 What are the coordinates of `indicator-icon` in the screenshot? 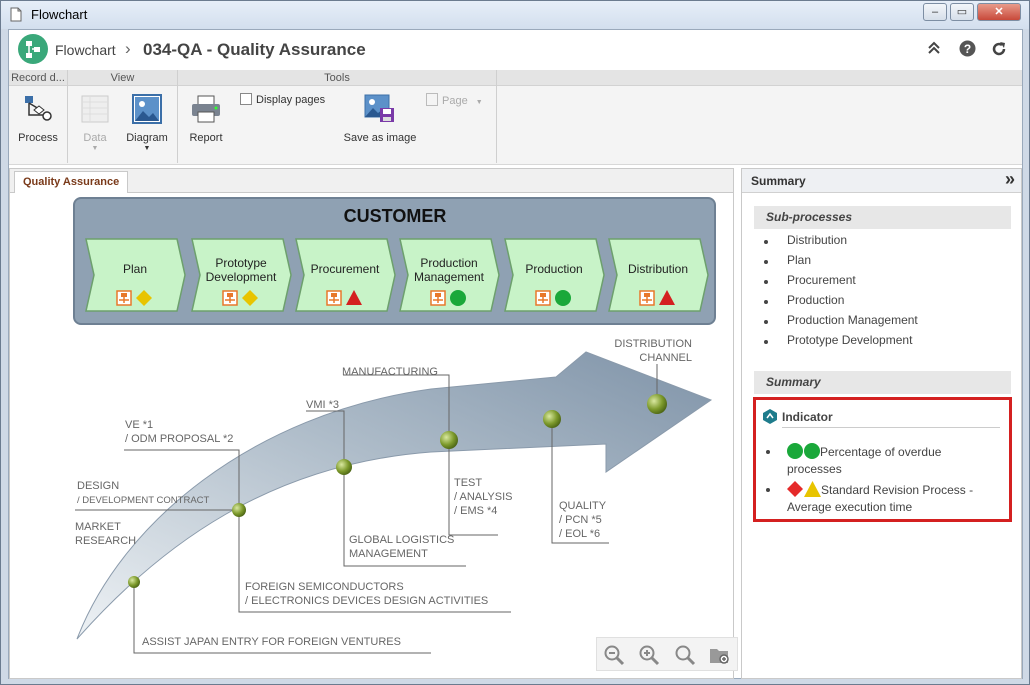 It's located at (770, 416).